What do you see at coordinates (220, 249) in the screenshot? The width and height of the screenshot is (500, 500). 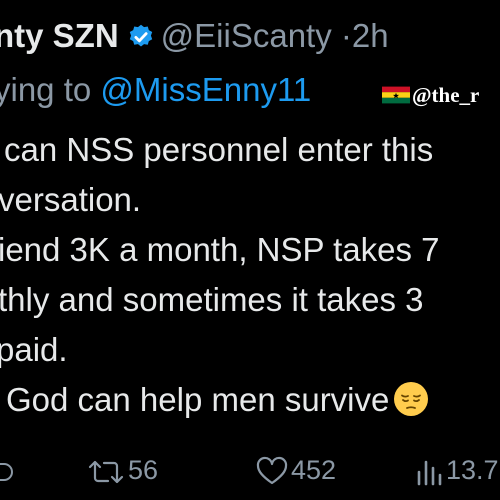 I see `tweet-text-line-3: iend 3K a month, NSP takes 7` at bounding box center [220, 249].